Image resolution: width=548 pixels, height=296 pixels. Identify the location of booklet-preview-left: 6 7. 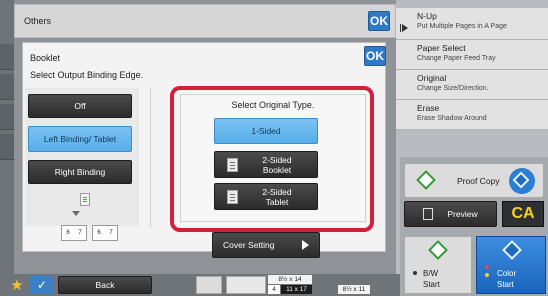
(74, 233).